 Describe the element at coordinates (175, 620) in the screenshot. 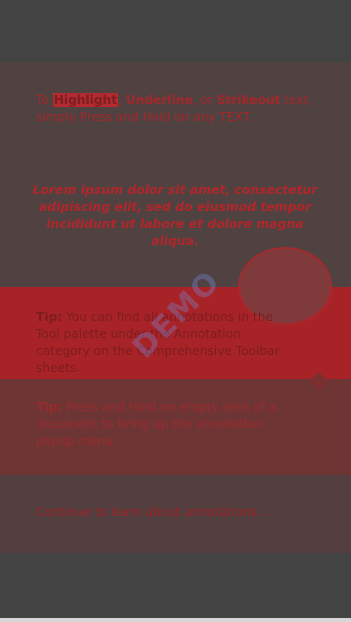

I see `bottom-edge` at that location.